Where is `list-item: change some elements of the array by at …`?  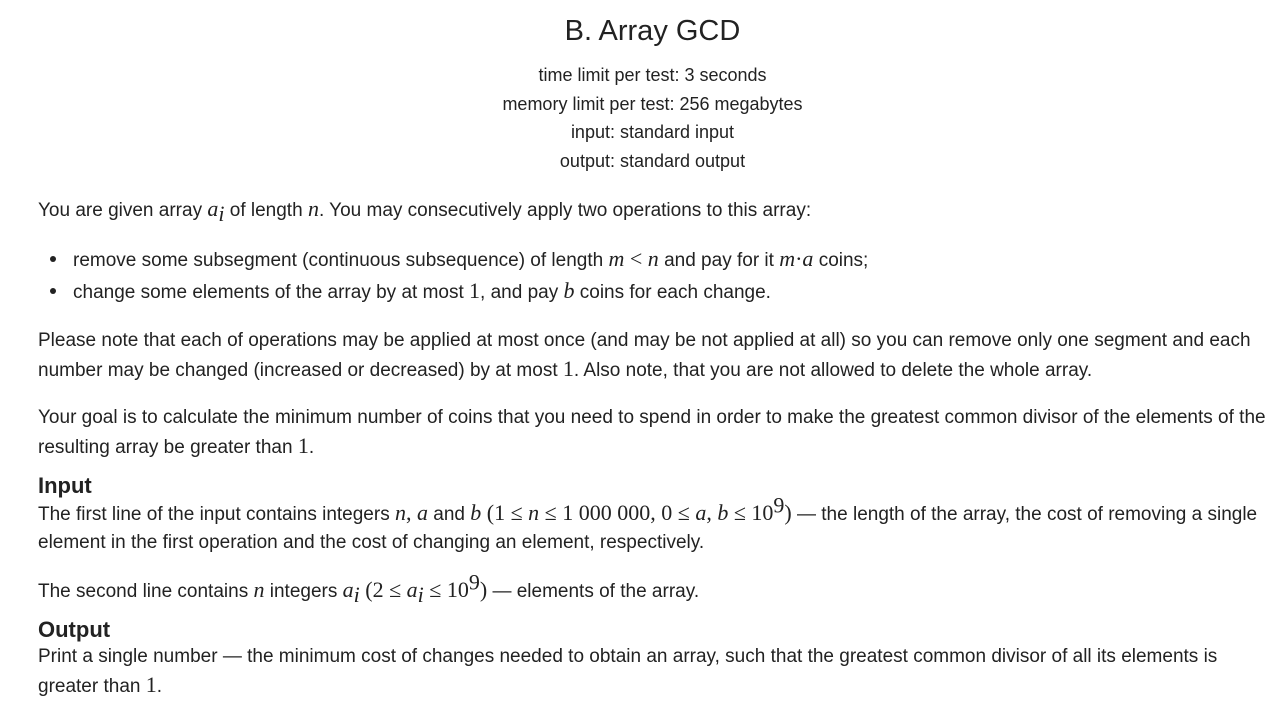 list-item: change some elements of the array by at … is located at coordinates (656, 292).